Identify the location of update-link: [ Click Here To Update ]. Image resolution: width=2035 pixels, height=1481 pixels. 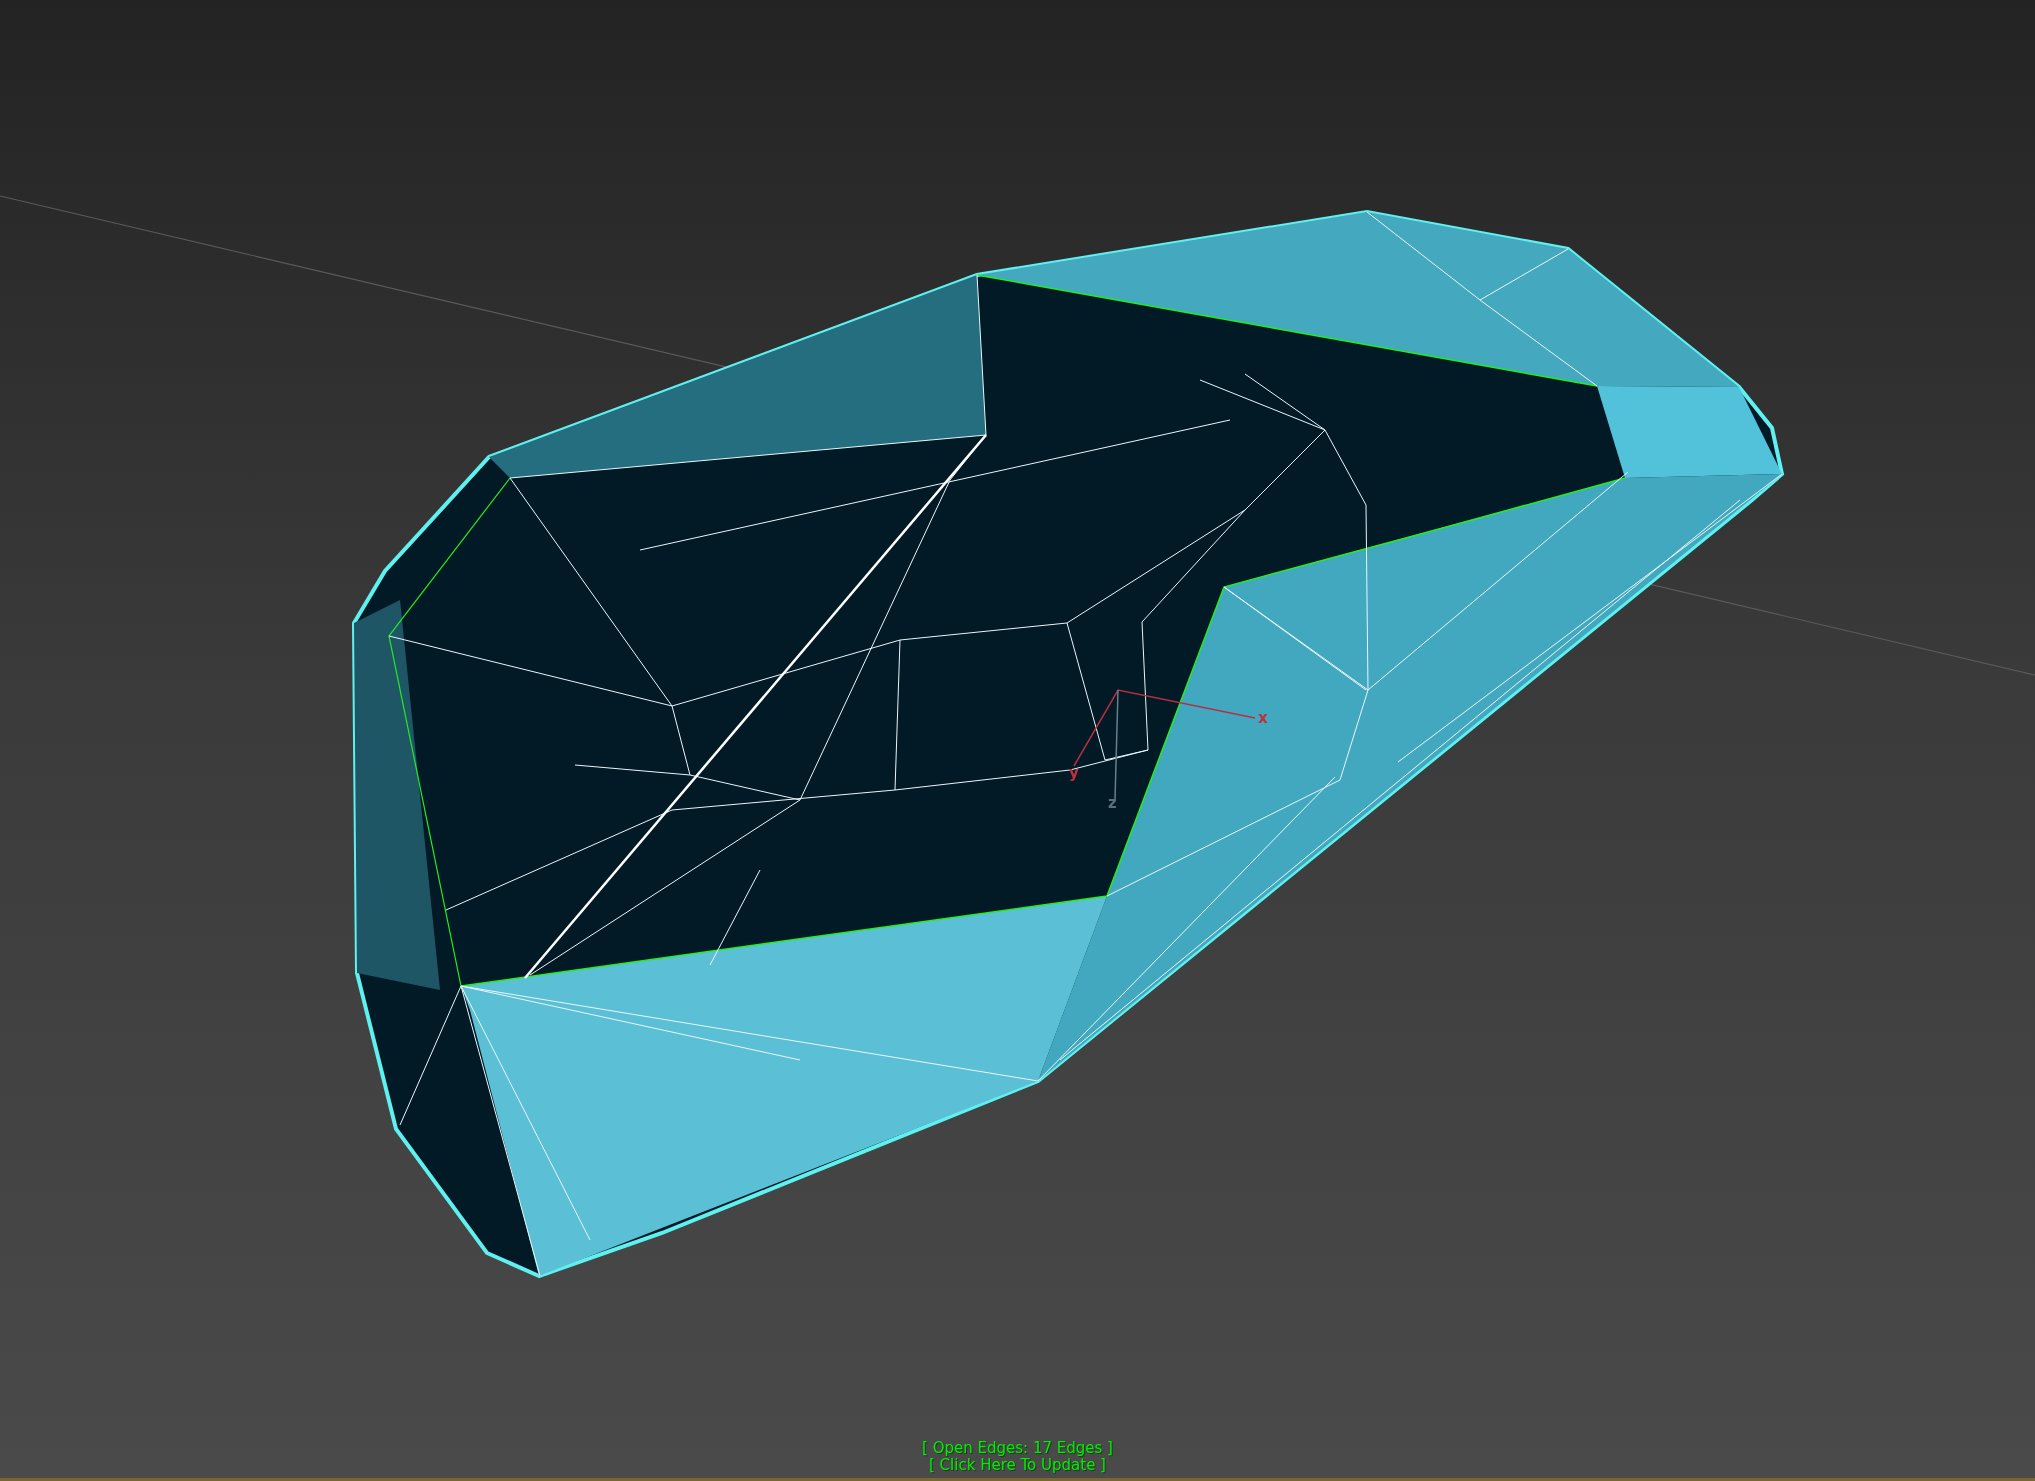
(1017, 1465).